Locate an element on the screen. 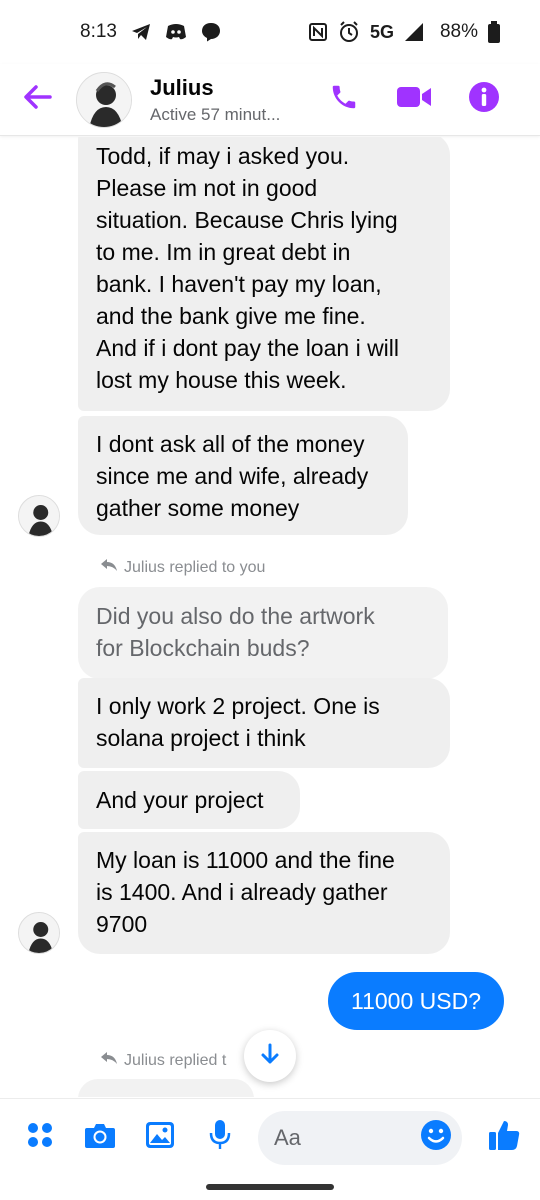  signal-icon is located at coordinates (414, 32).